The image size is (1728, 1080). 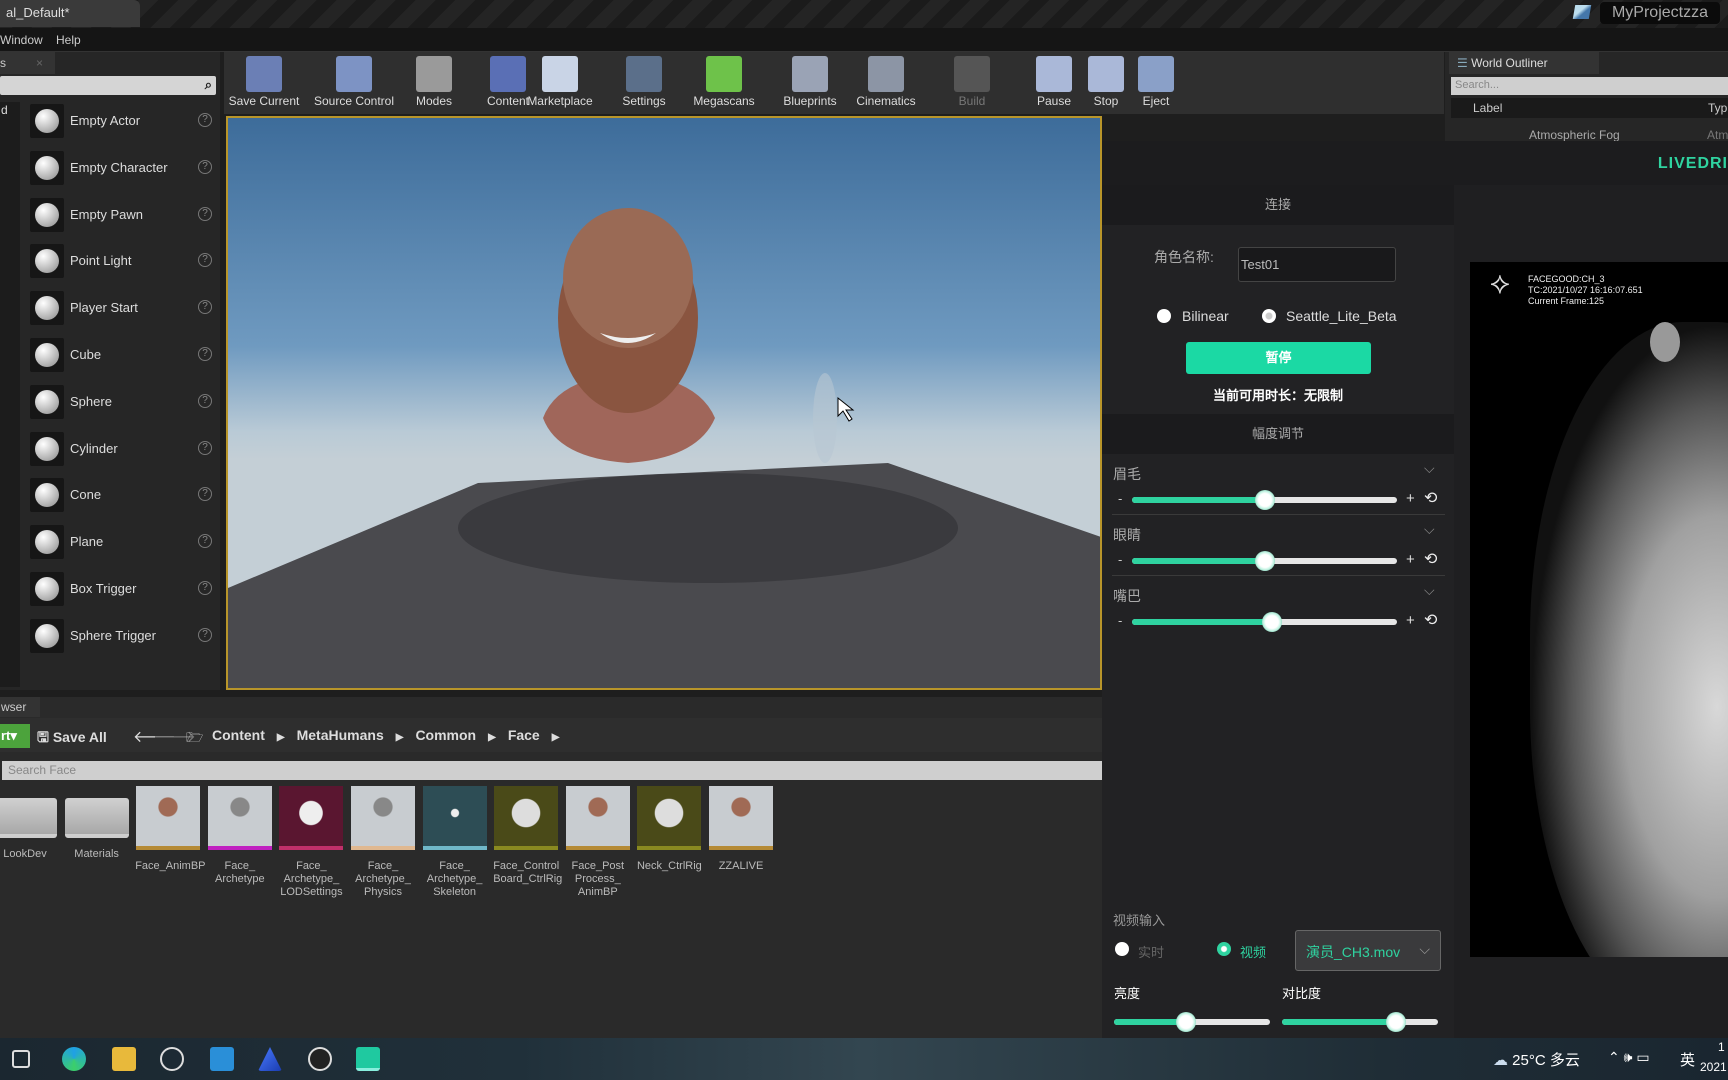 I want to click on asset-tile: LookDev, so click(x=29, y=823).